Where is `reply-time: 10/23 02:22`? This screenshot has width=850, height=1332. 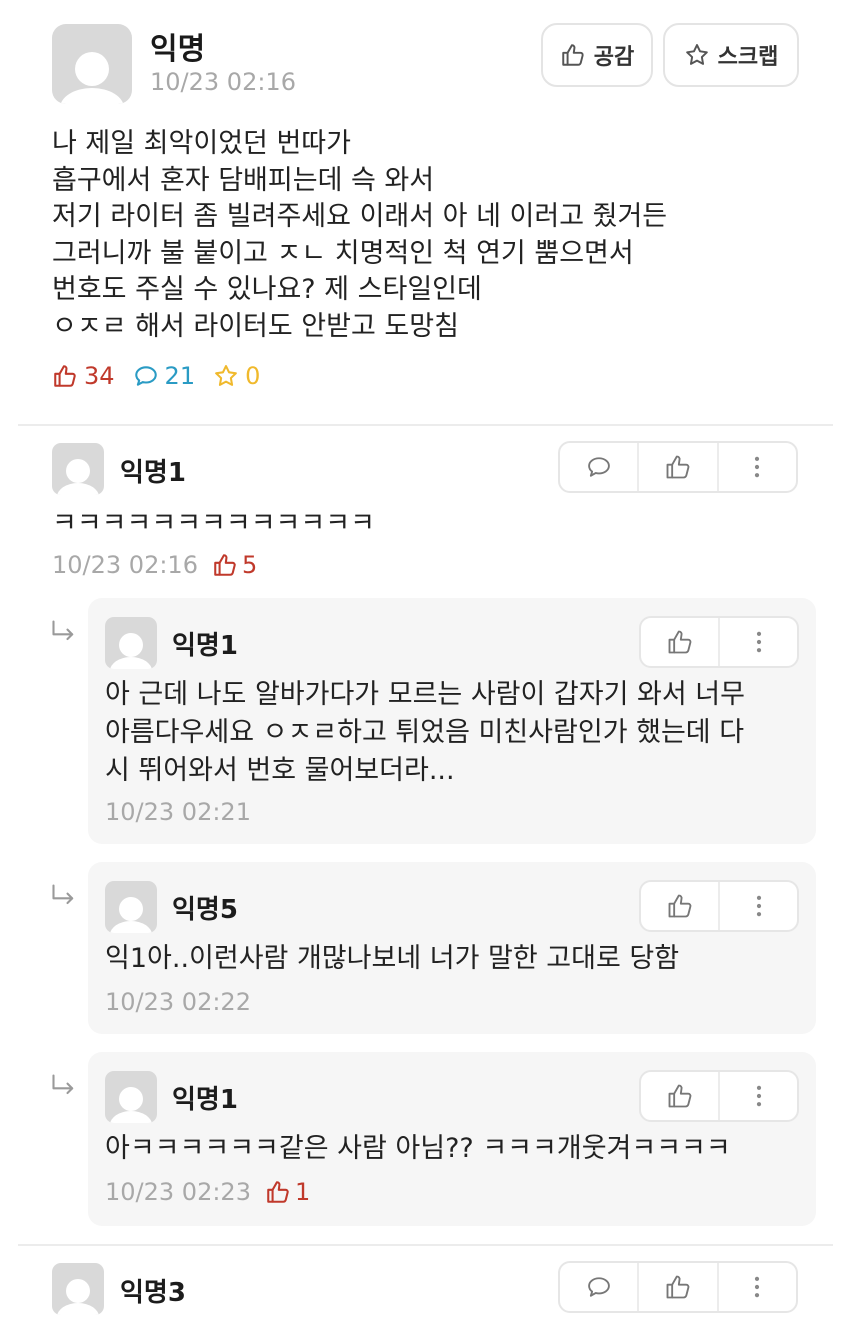
reply-time: 10/23 02:22 is located at coordinates (178, 1002).